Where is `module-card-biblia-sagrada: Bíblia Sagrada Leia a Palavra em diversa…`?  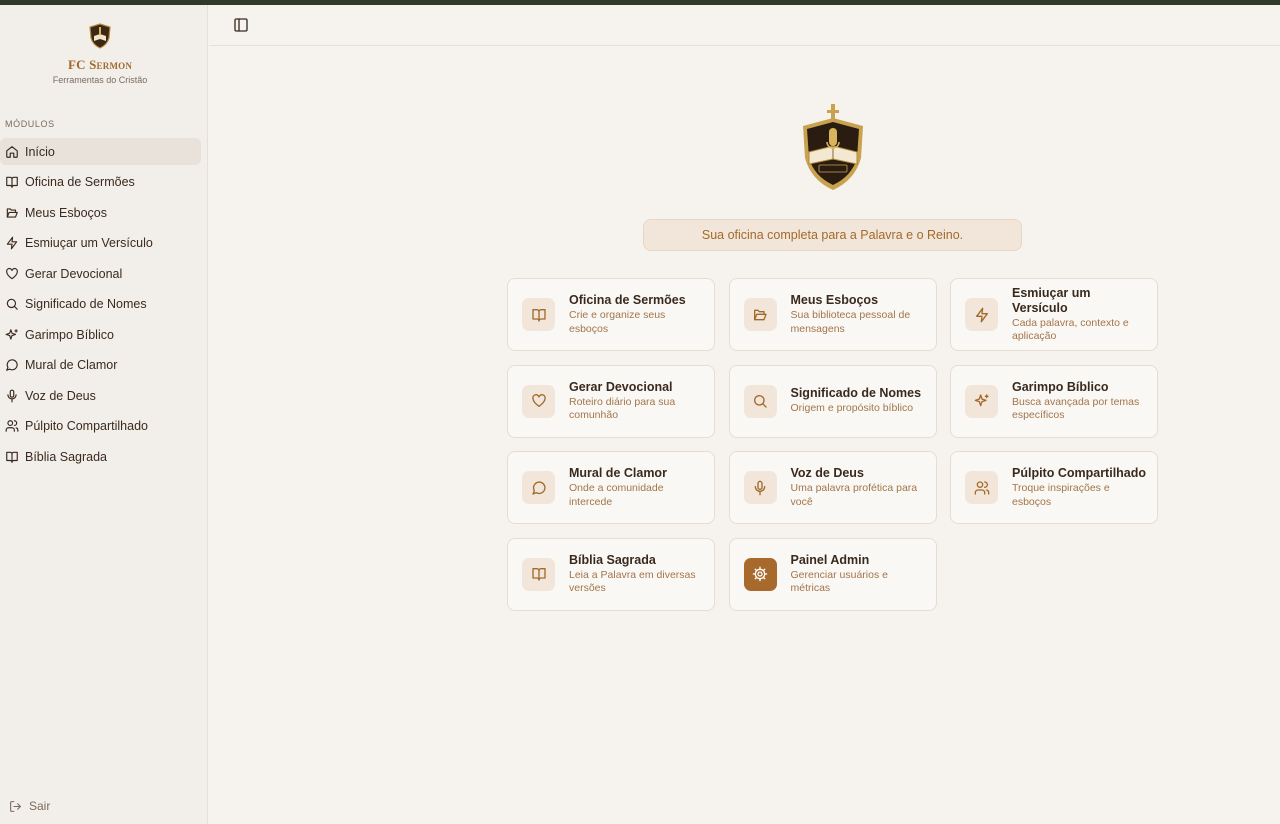 module-card-biblia-sagrada: Bíblia Sagrada Leia a Palavra em diversa… is located at coordinates (611, 574).